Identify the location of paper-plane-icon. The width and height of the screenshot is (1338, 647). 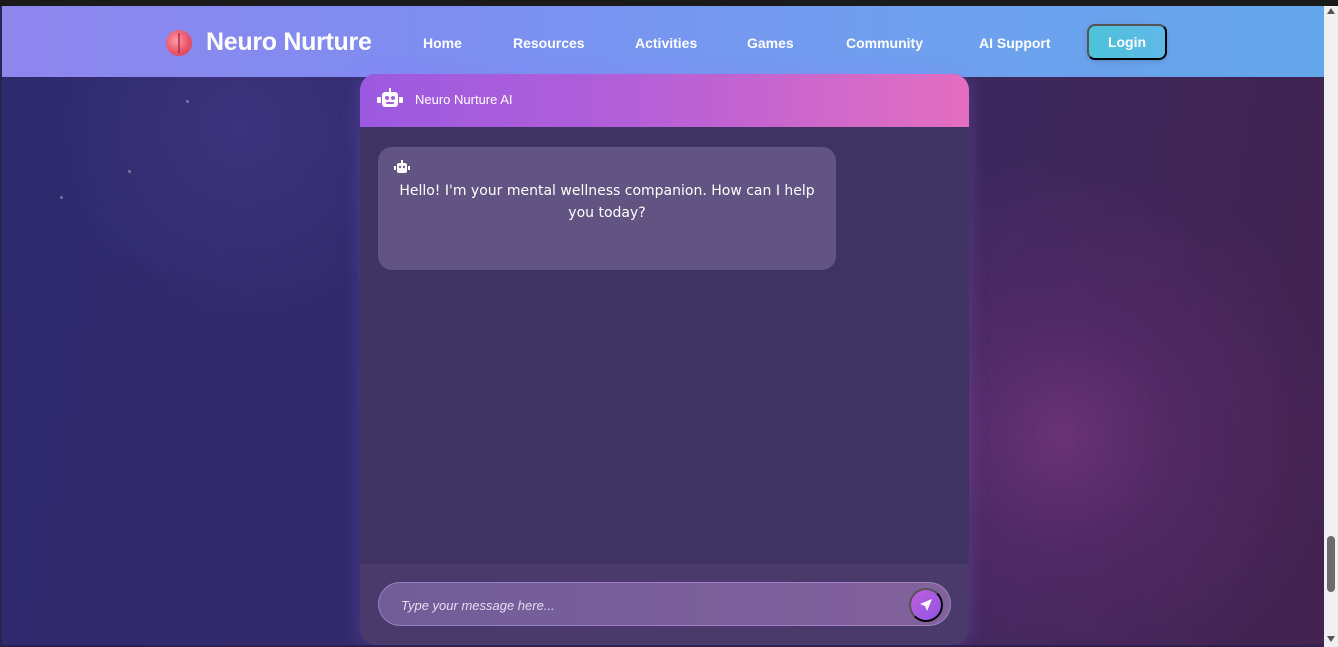
(926, 605).